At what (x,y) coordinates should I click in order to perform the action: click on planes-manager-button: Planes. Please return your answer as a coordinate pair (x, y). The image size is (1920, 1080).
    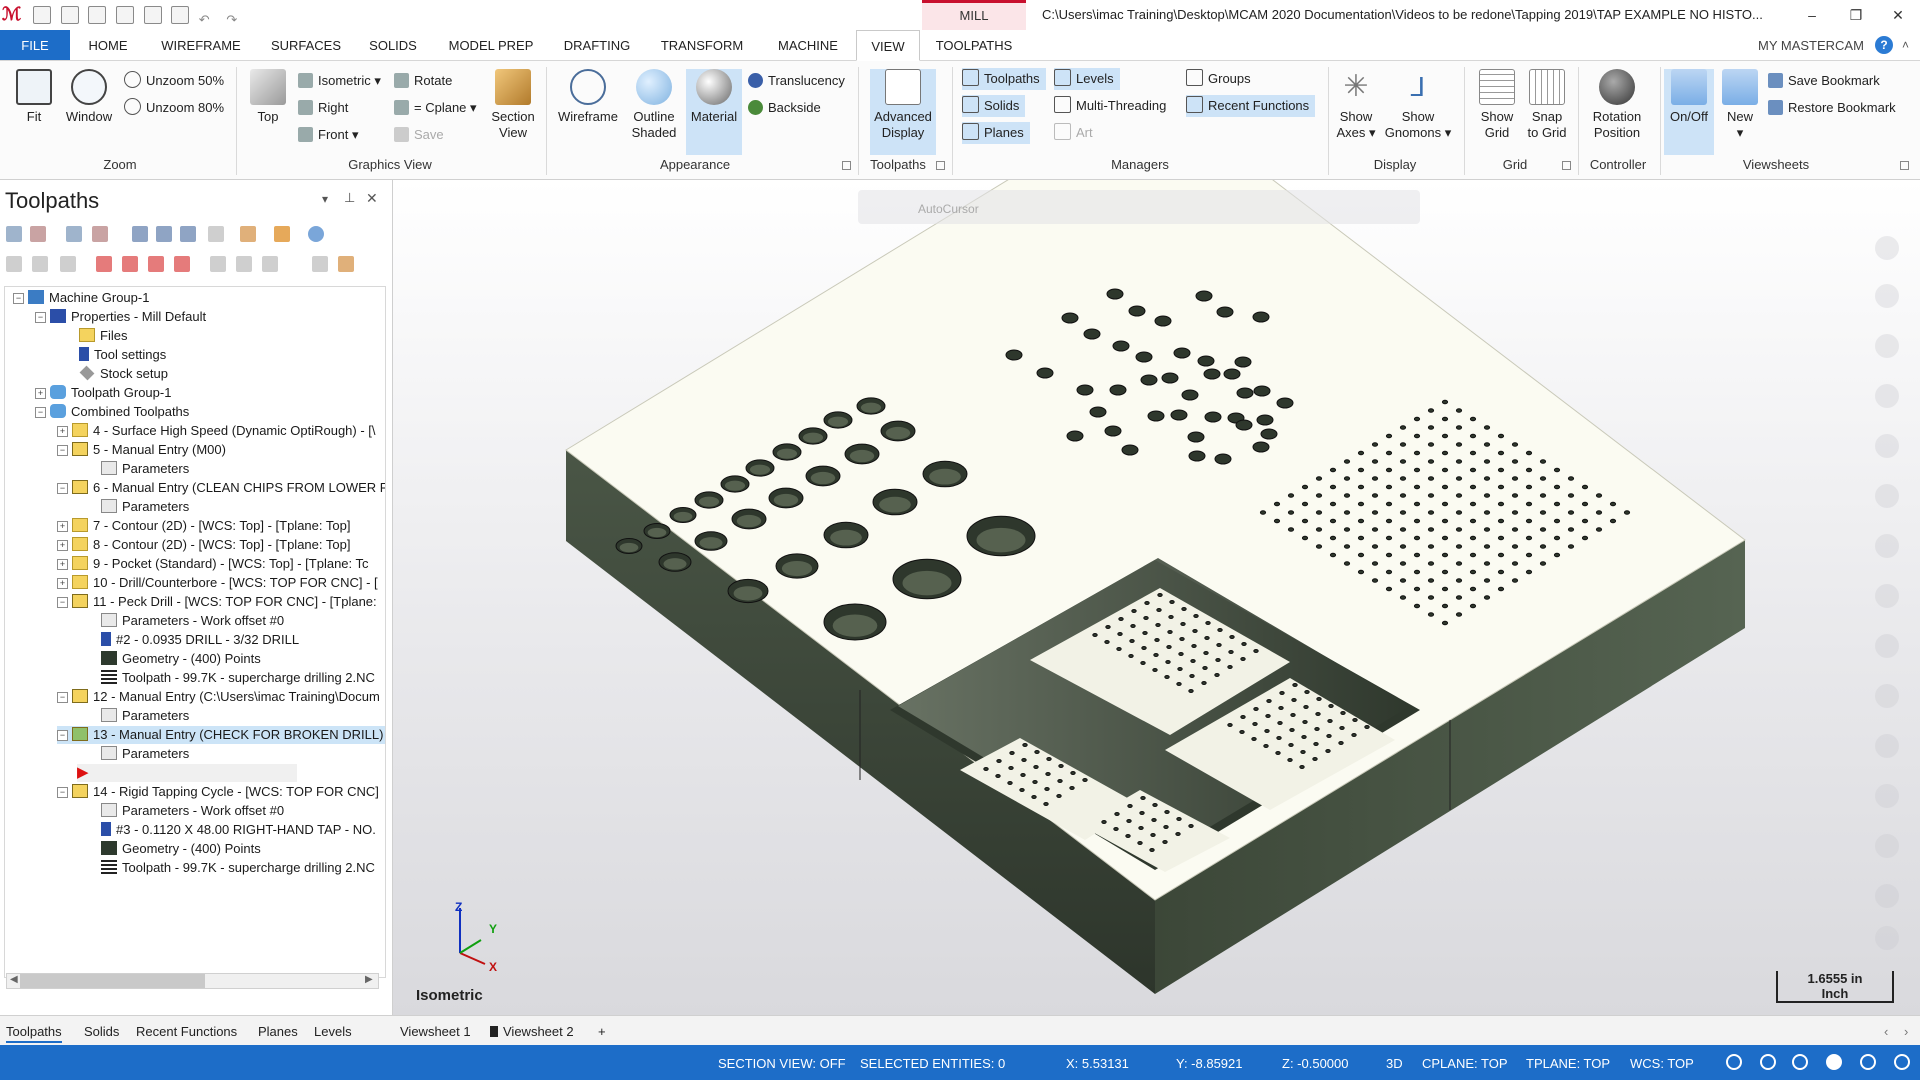
    Looking at the image, I should click on (996, 133).